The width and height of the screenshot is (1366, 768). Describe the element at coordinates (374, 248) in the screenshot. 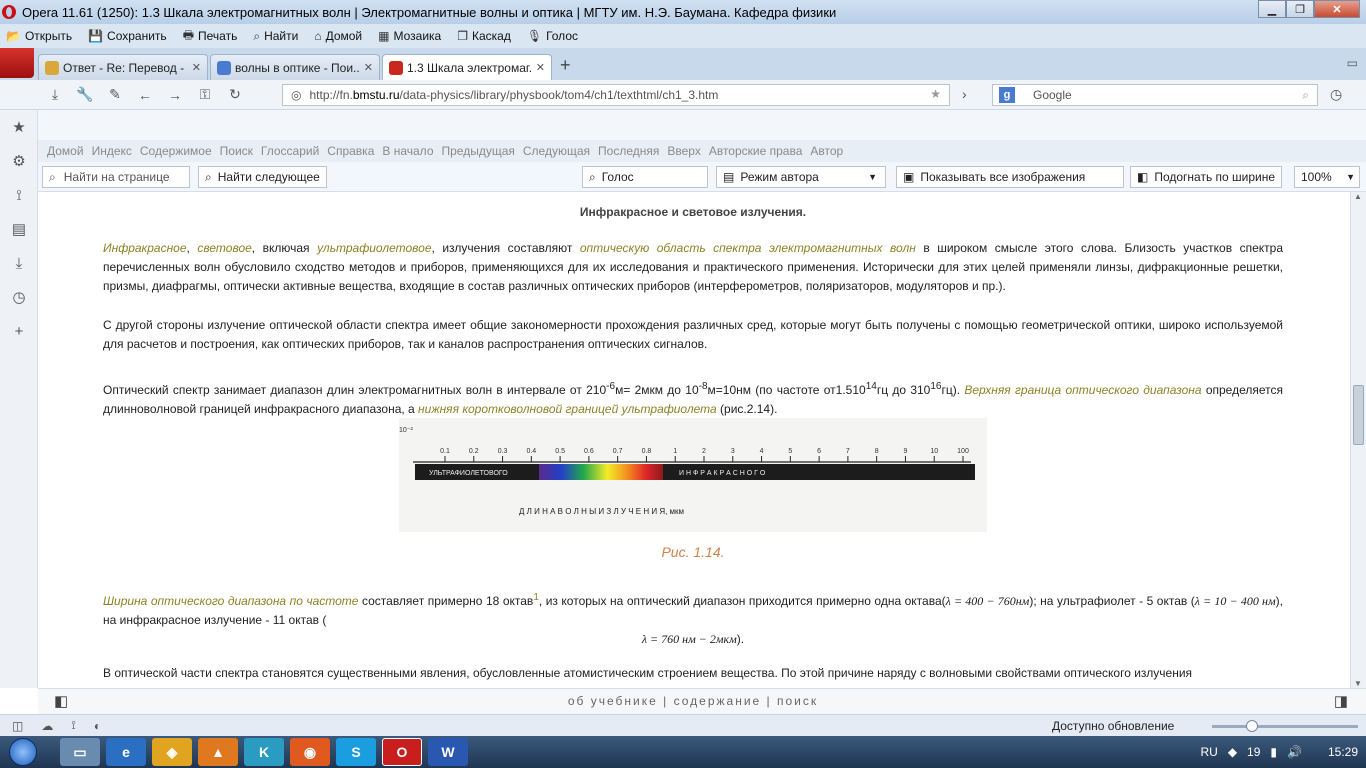

I see `term-link: ультрафиолетовое` at that location.